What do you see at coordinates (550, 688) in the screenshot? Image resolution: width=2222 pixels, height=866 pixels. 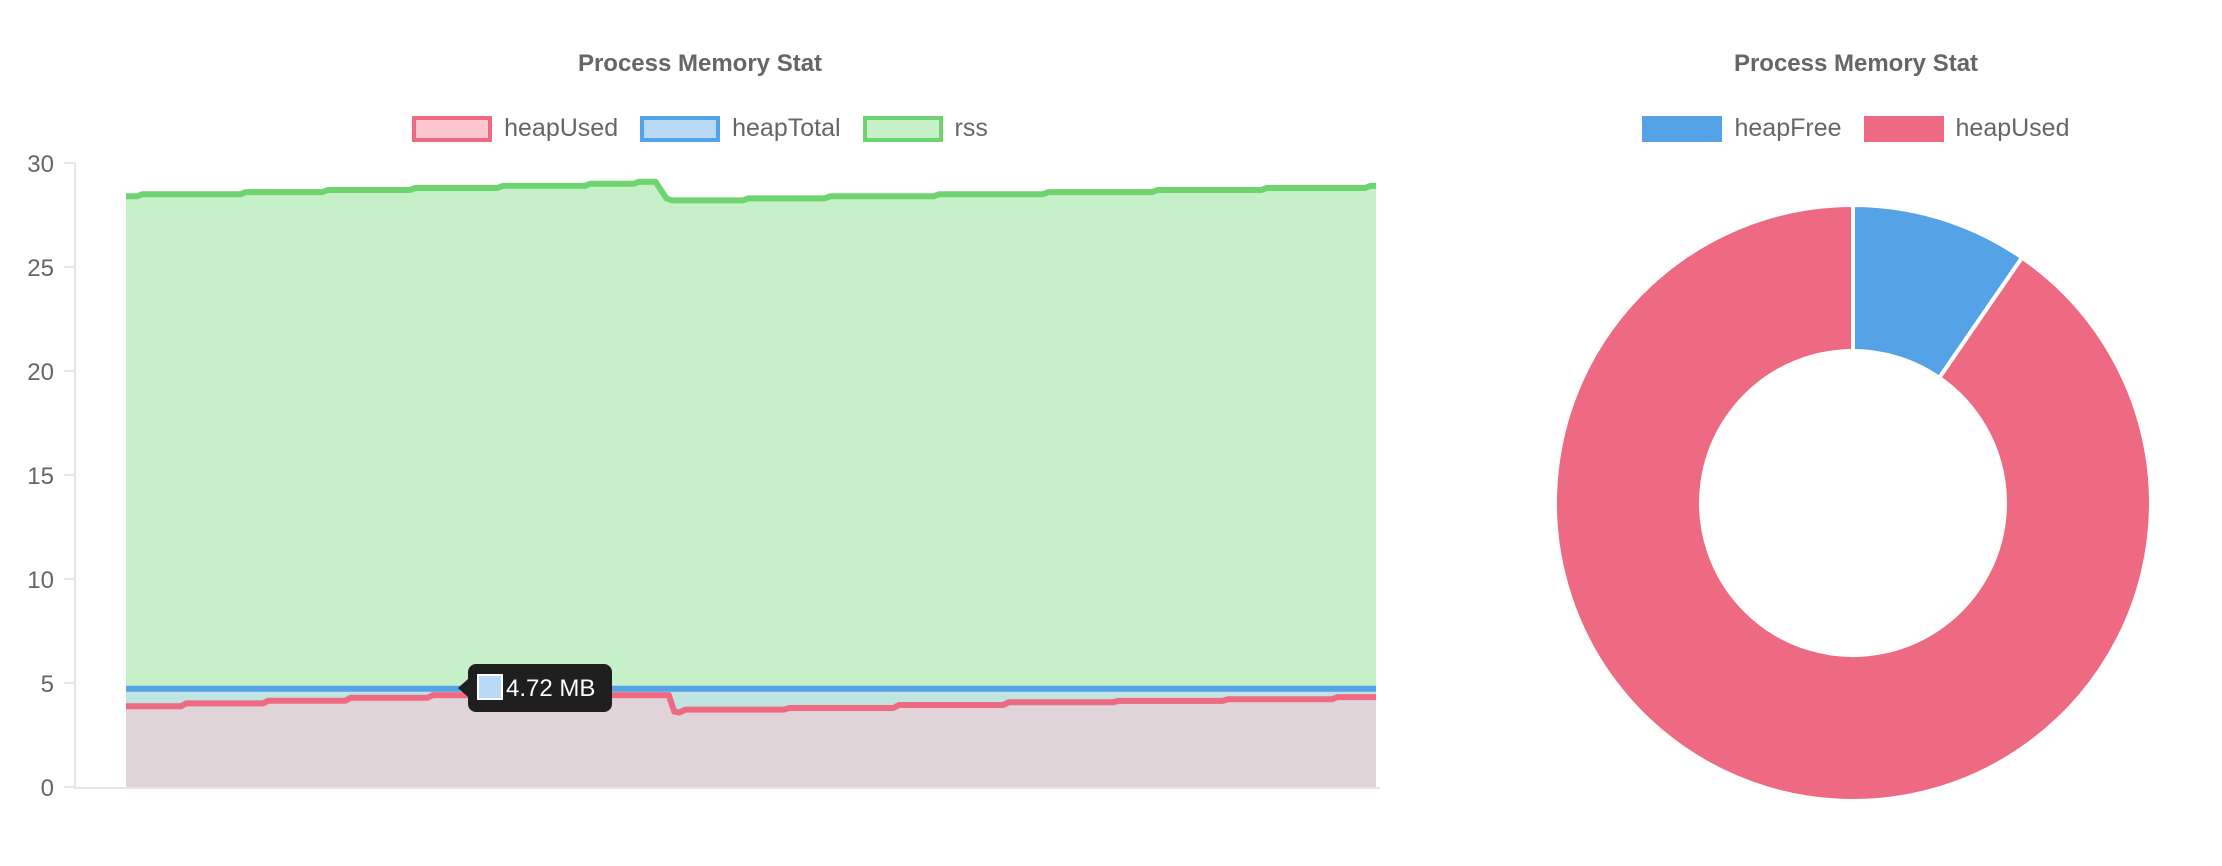 I see `tooltip-text: 4.72 MB` at bounding box center [550, 688].